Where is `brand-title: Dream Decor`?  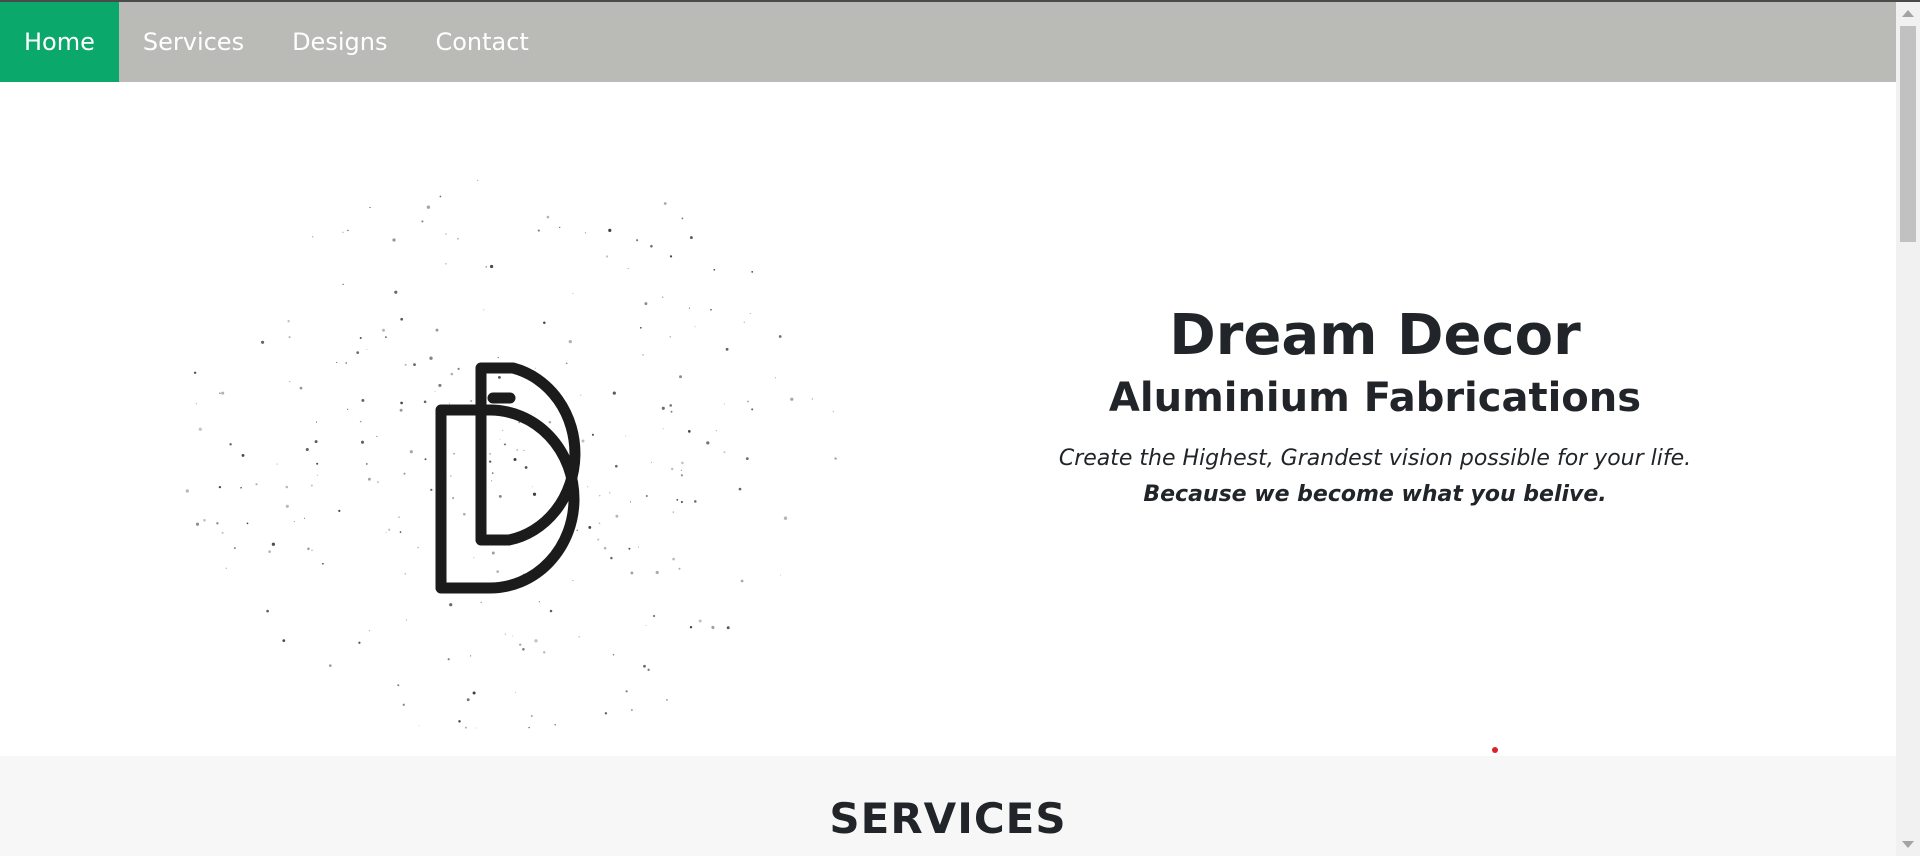 brand-title: Dream Decor is located at coordinates (1375, 335).